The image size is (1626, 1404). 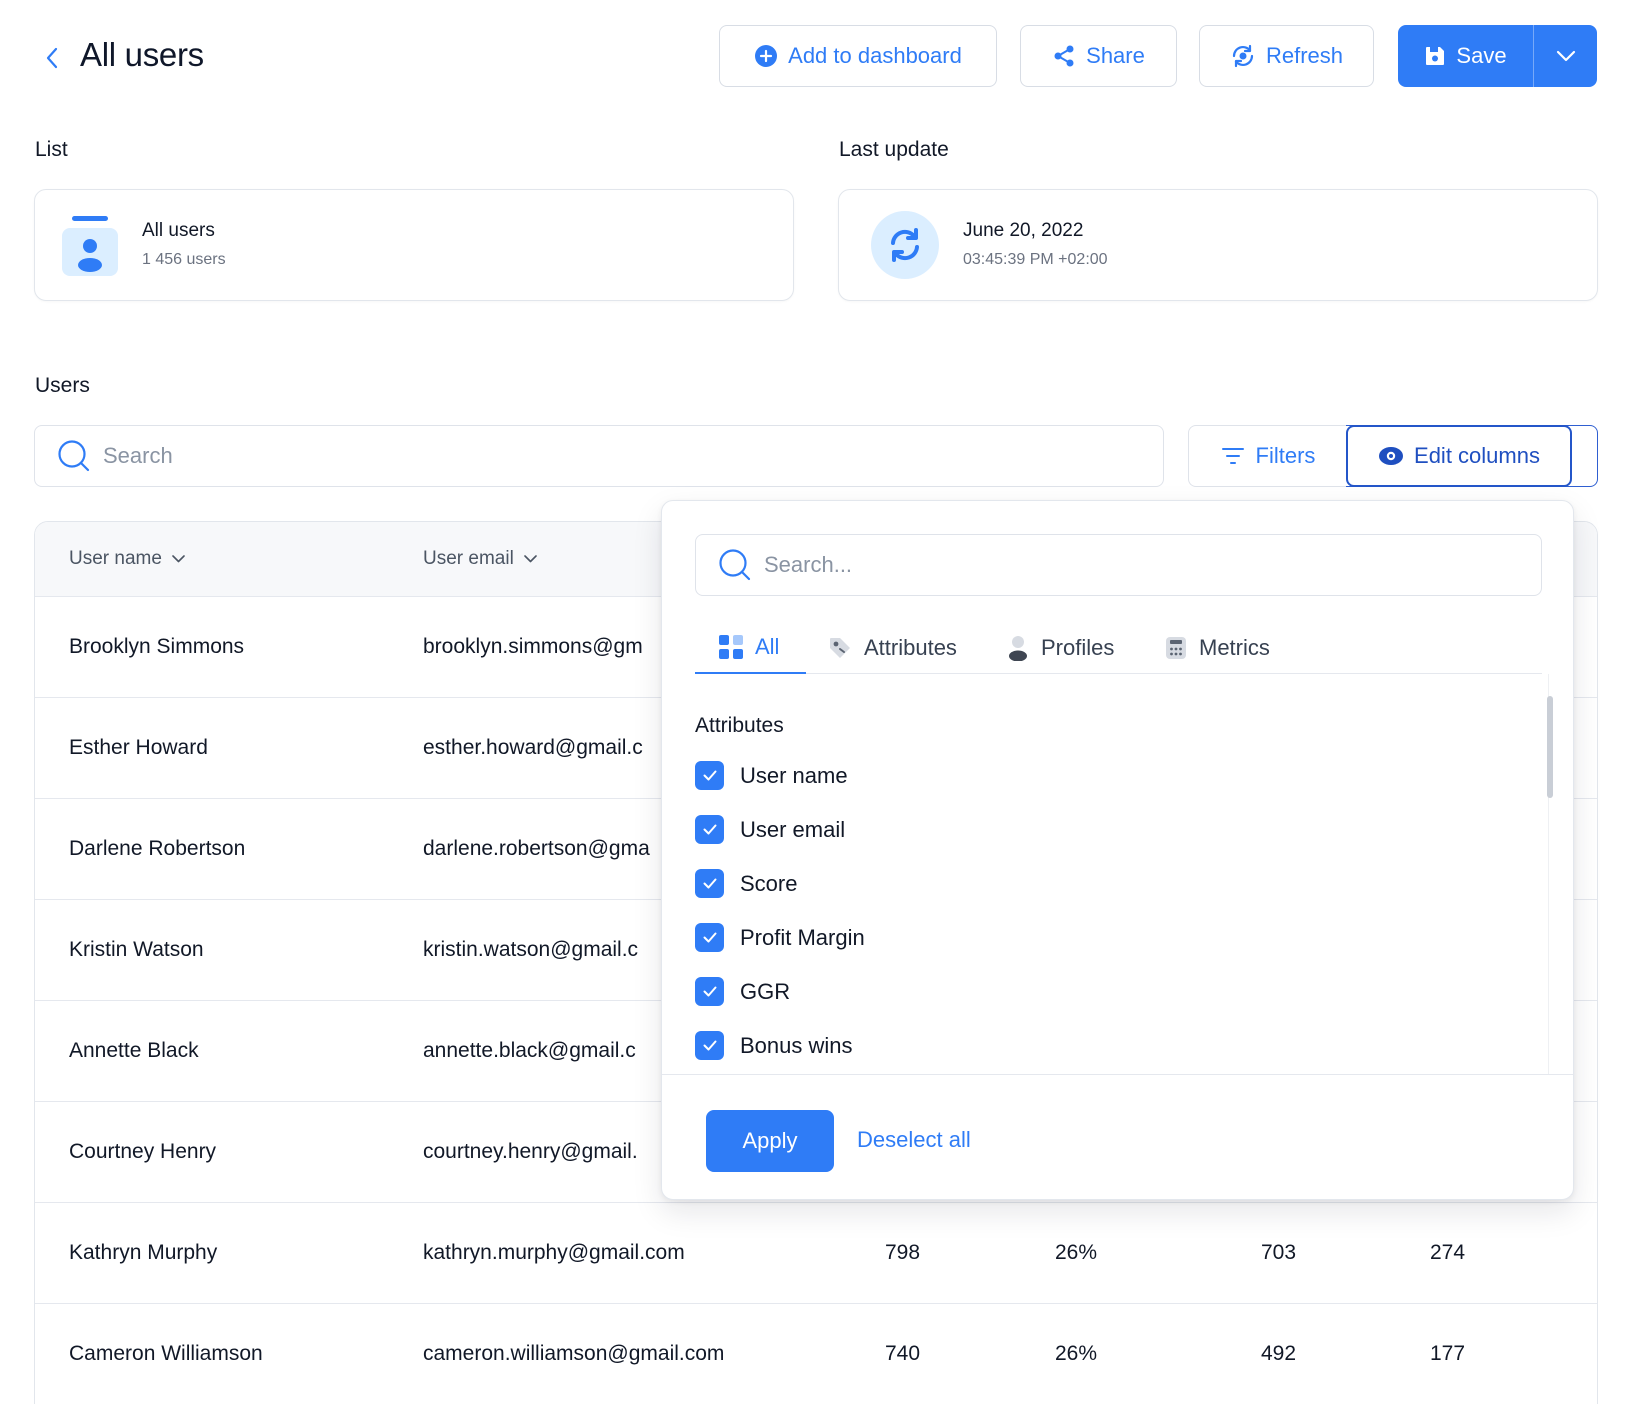 I want to click on tab-metrics: Metrics, so click(x=1217, y=647).